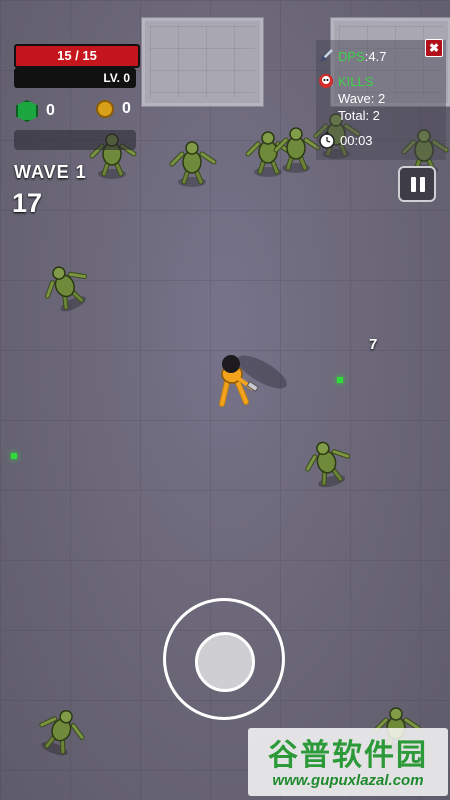 The height and width of the screenshot is (800, 450). What do you see at coordinates (326, 81) in the screenshot?
I see `skull-icon` at bounding box center [326, 81].